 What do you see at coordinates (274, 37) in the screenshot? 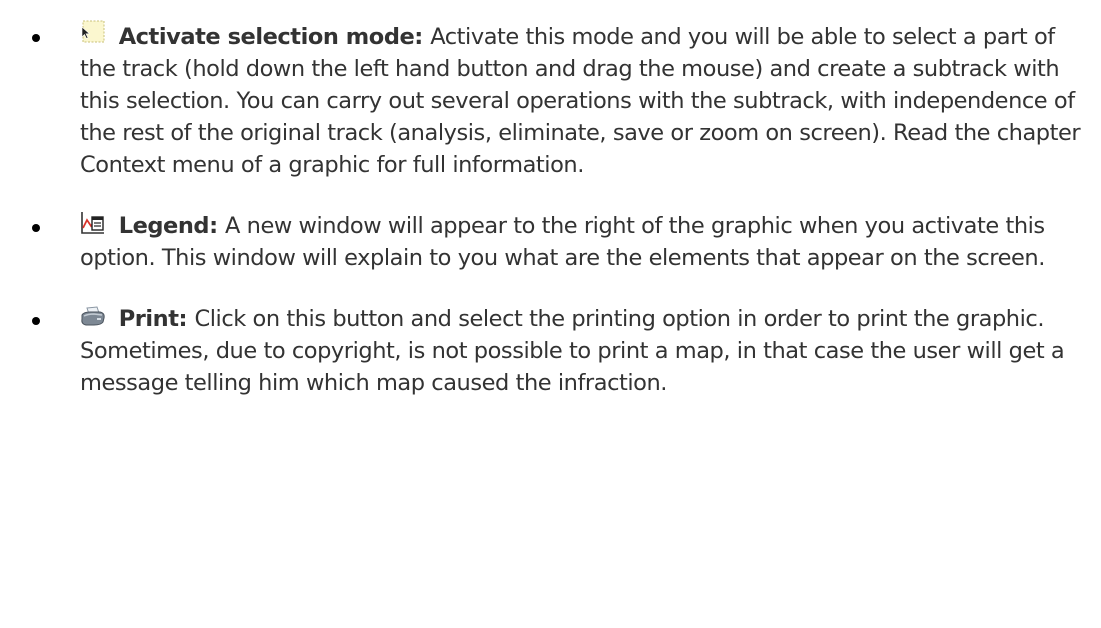
I see `item-term: Activate selection mode:` at bounding box center [274, 37].